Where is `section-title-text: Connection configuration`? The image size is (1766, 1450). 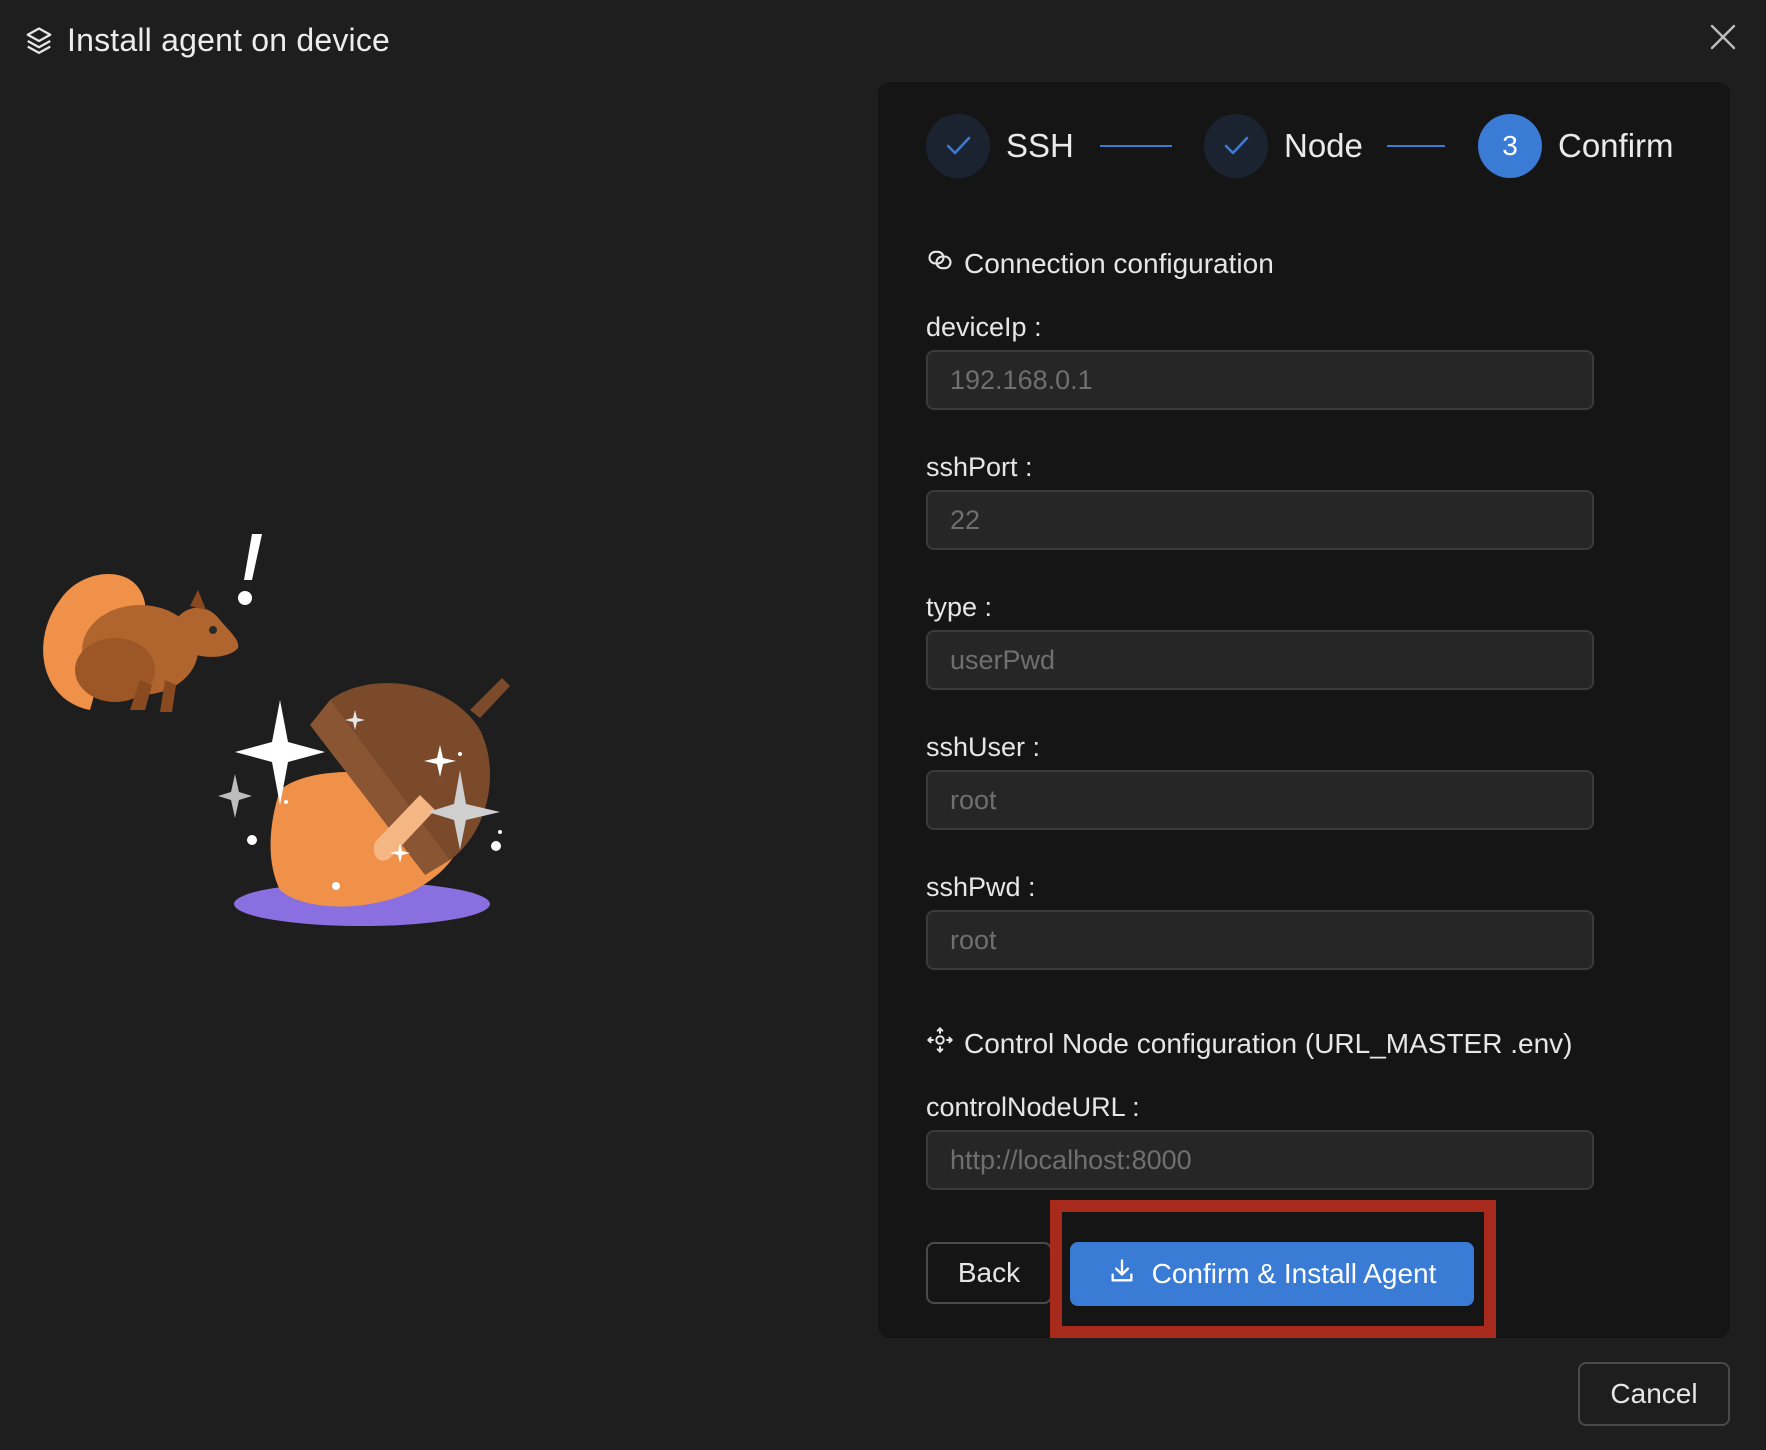
section-title-text: Connection configuration is located at coordinates (1119, 263).